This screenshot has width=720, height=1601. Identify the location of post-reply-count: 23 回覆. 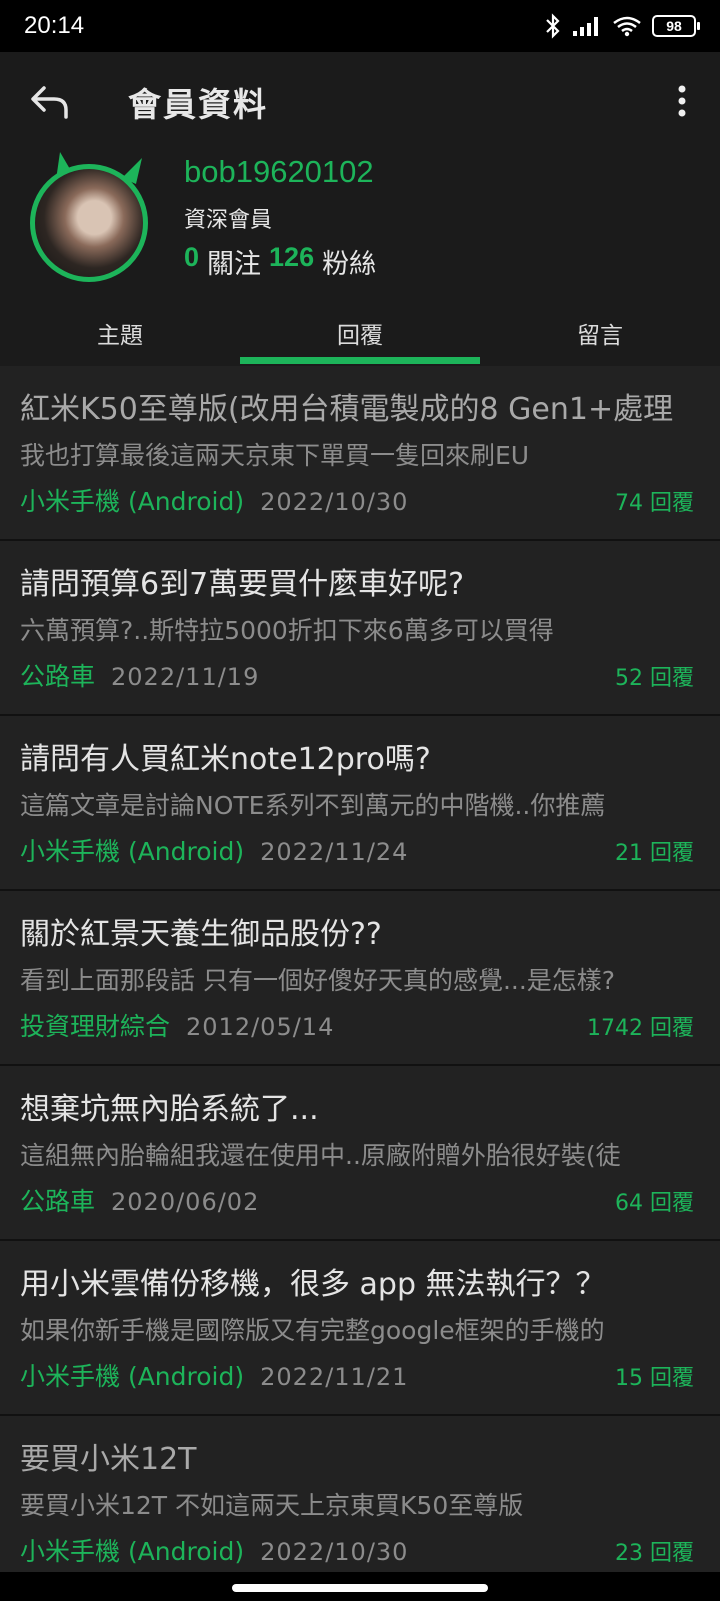
(654, 1553).